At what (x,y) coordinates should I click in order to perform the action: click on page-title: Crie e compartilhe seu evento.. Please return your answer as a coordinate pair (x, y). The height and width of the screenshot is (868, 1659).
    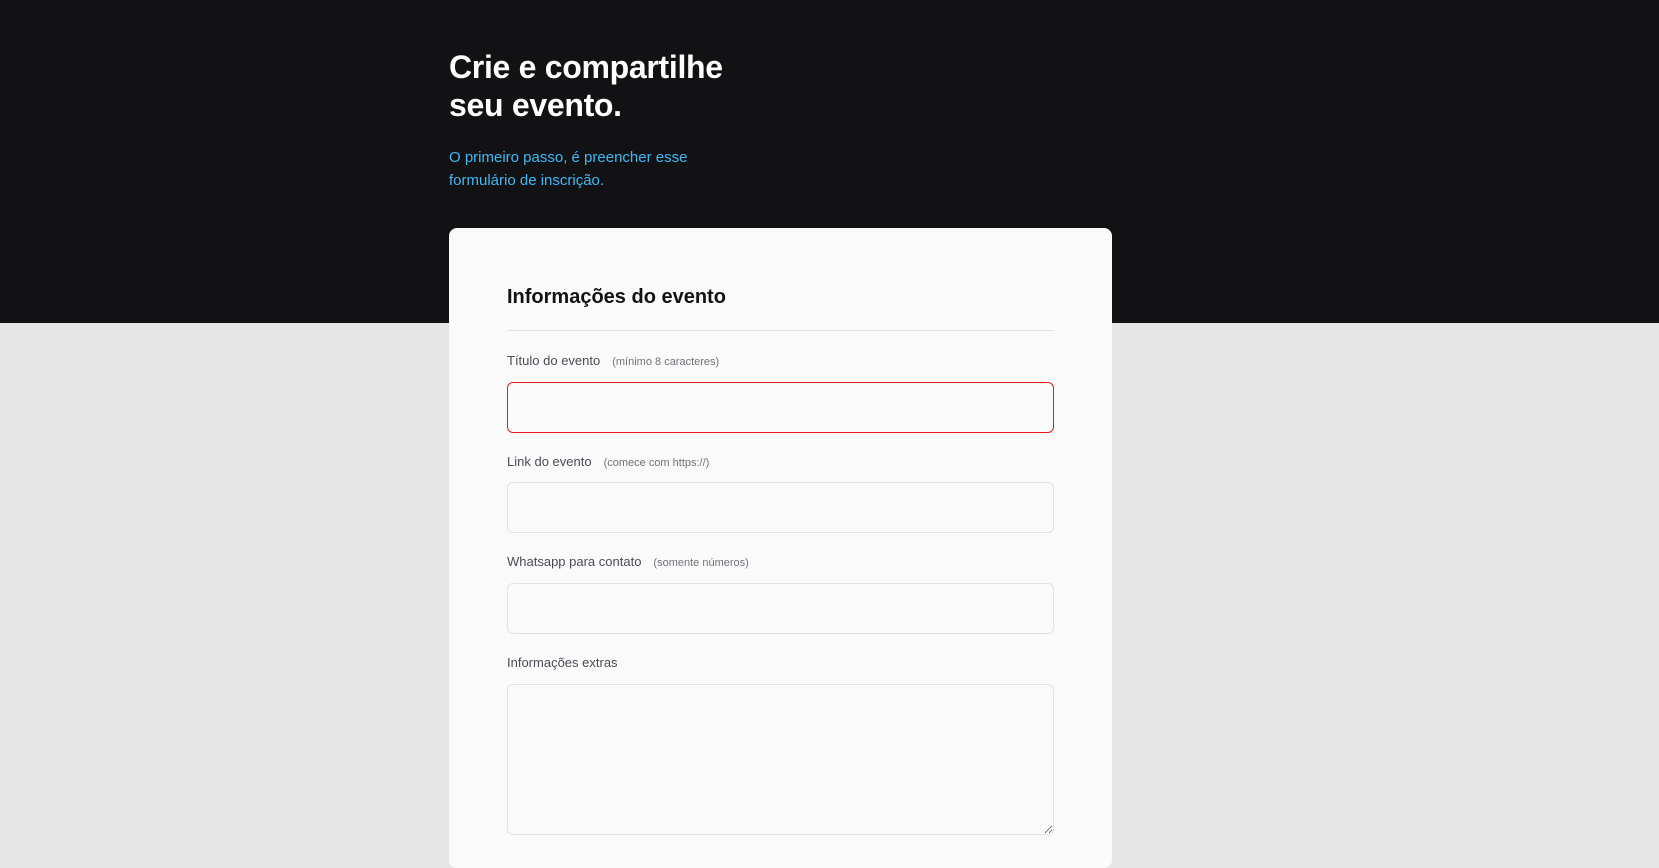
    Looking at the image, I should click on (609, 86).